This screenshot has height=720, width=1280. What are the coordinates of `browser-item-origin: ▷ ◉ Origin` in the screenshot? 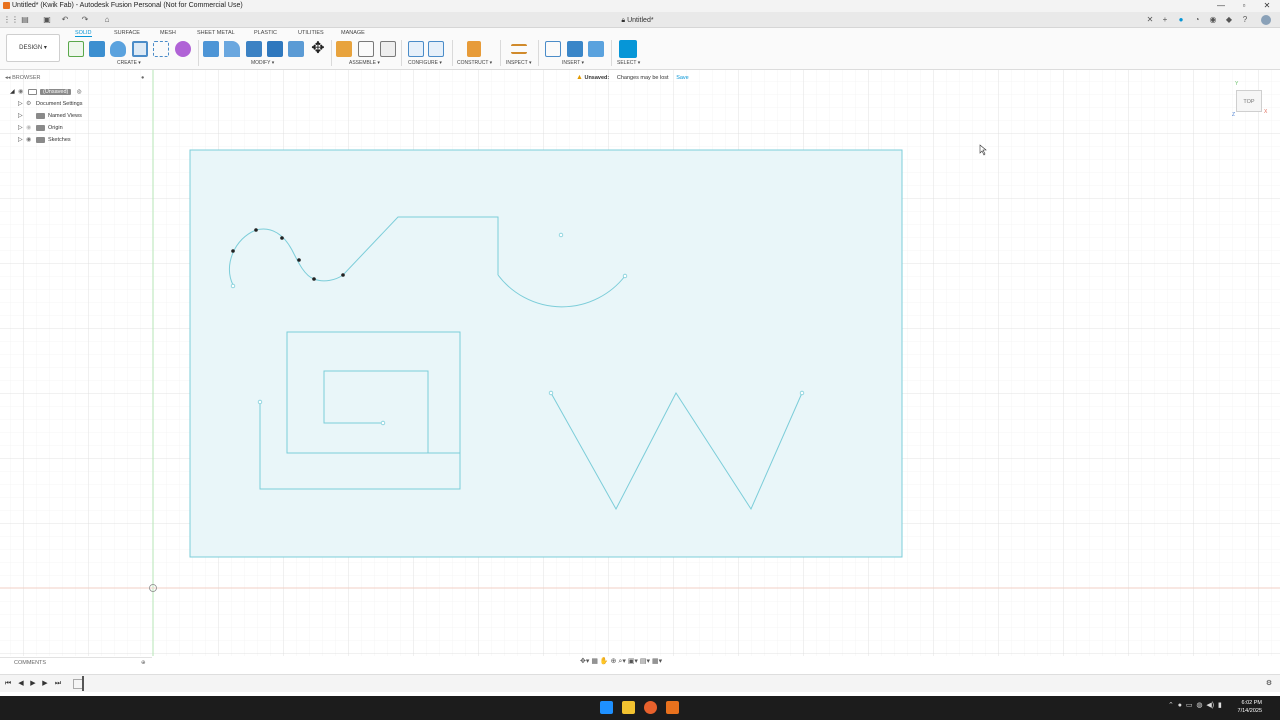 It's located at (40, 128).